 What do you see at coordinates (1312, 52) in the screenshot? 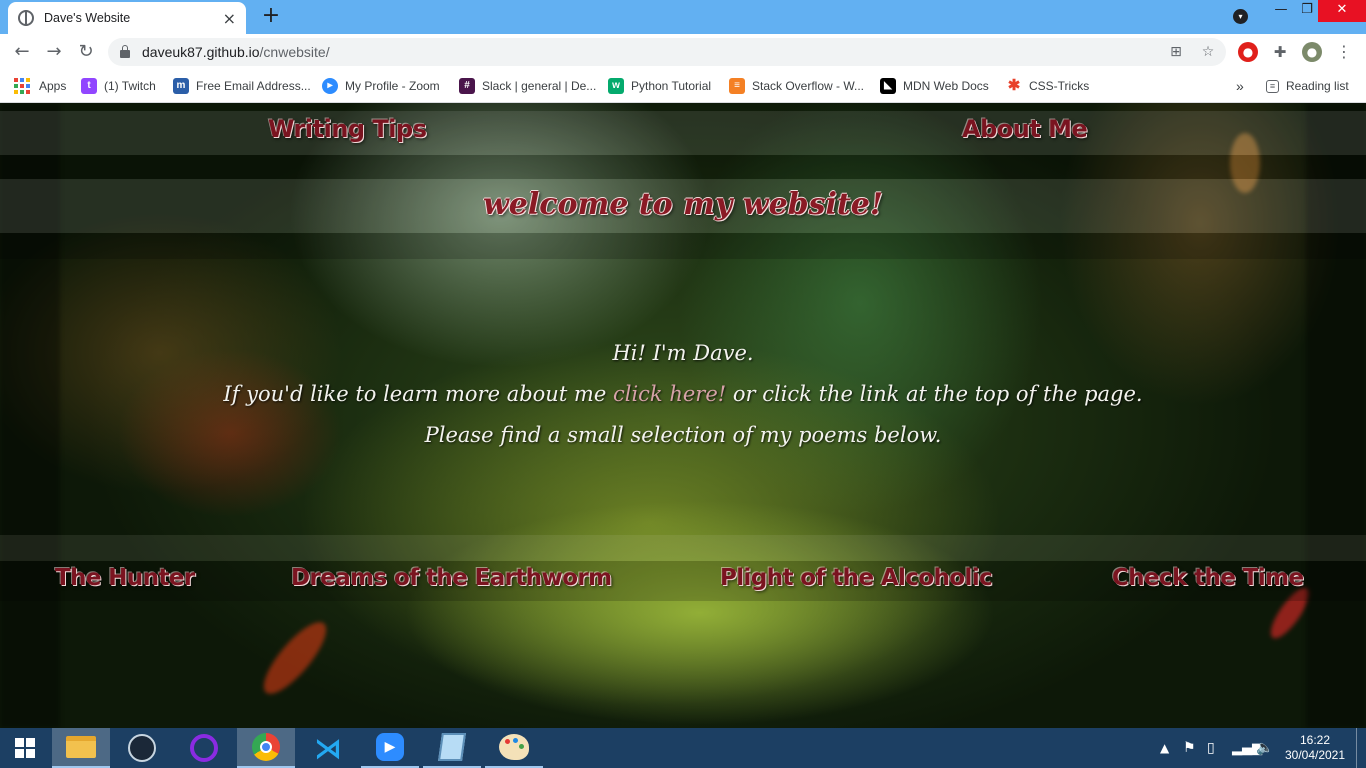
I see `profile-avatar: ●` at bounding box center [1312, 52].